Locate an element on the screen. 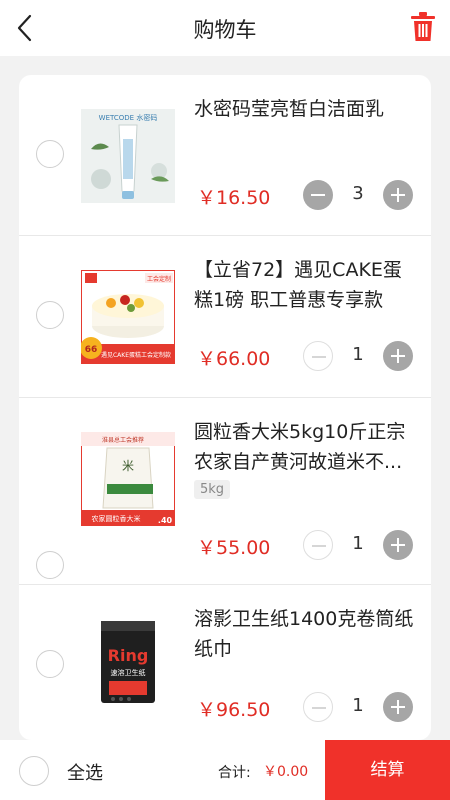 The width and height of the screenshot is (450, 800). product-name: 【立省72】遇见CAKE蛋糕1磅 职工普惠专享款 is located at coordinates (305, 285).